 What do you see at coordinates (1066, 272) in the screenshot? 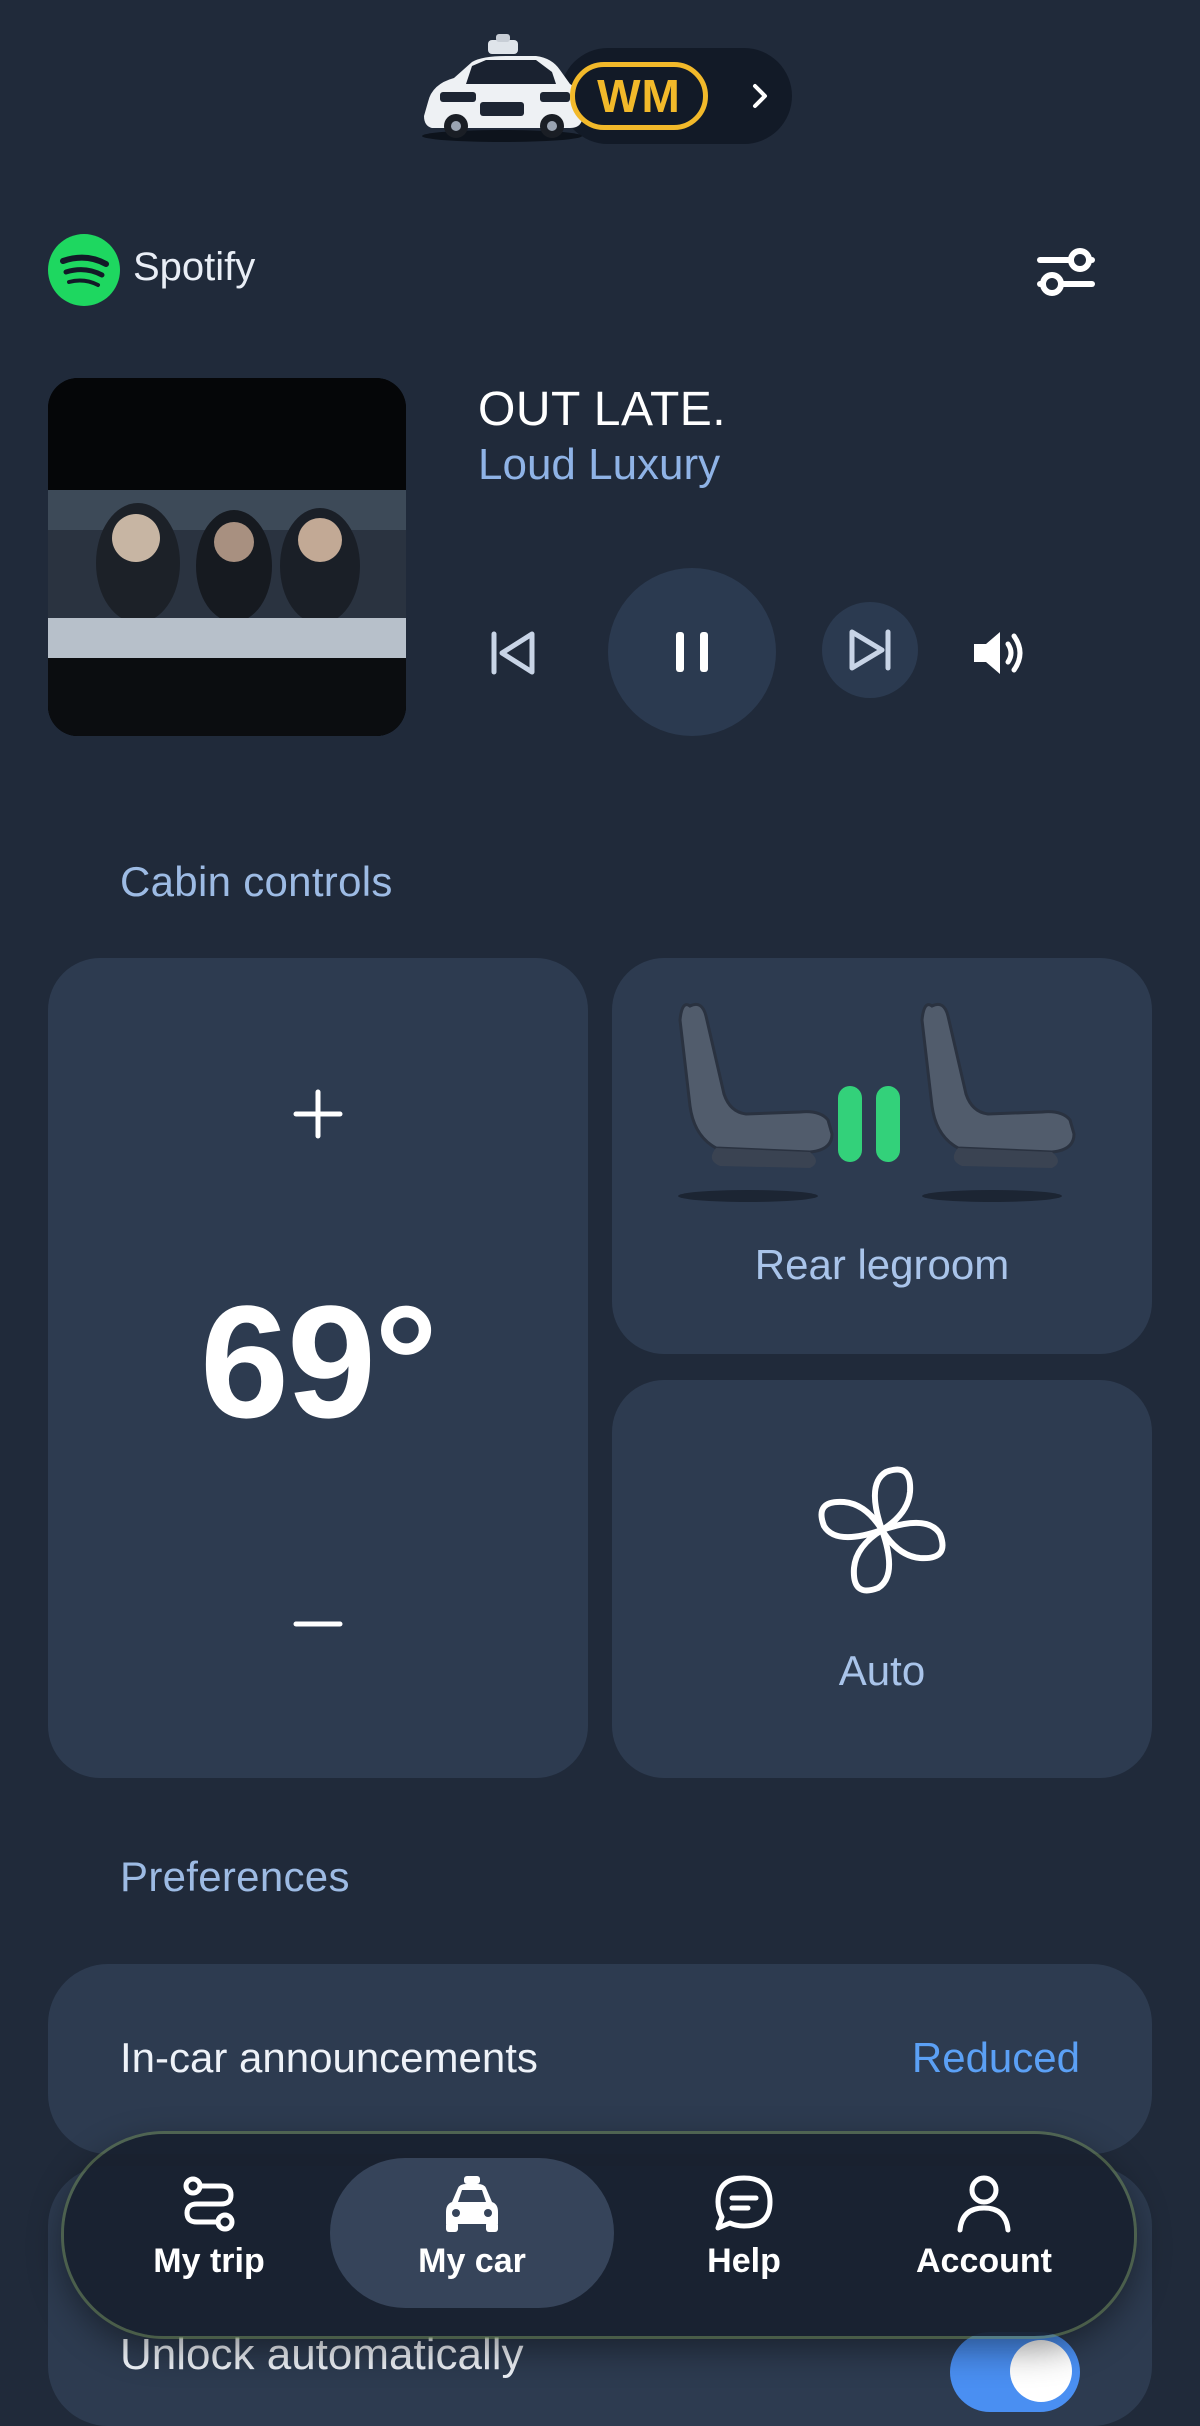
I see `sliders-icon` at bounding box center [1066, 272].